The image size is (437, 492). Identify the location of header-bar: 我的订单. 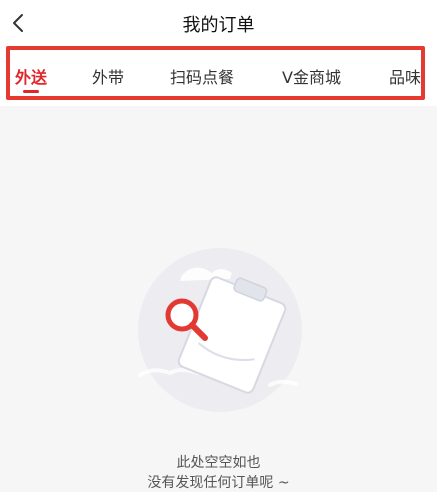
(218, 23).